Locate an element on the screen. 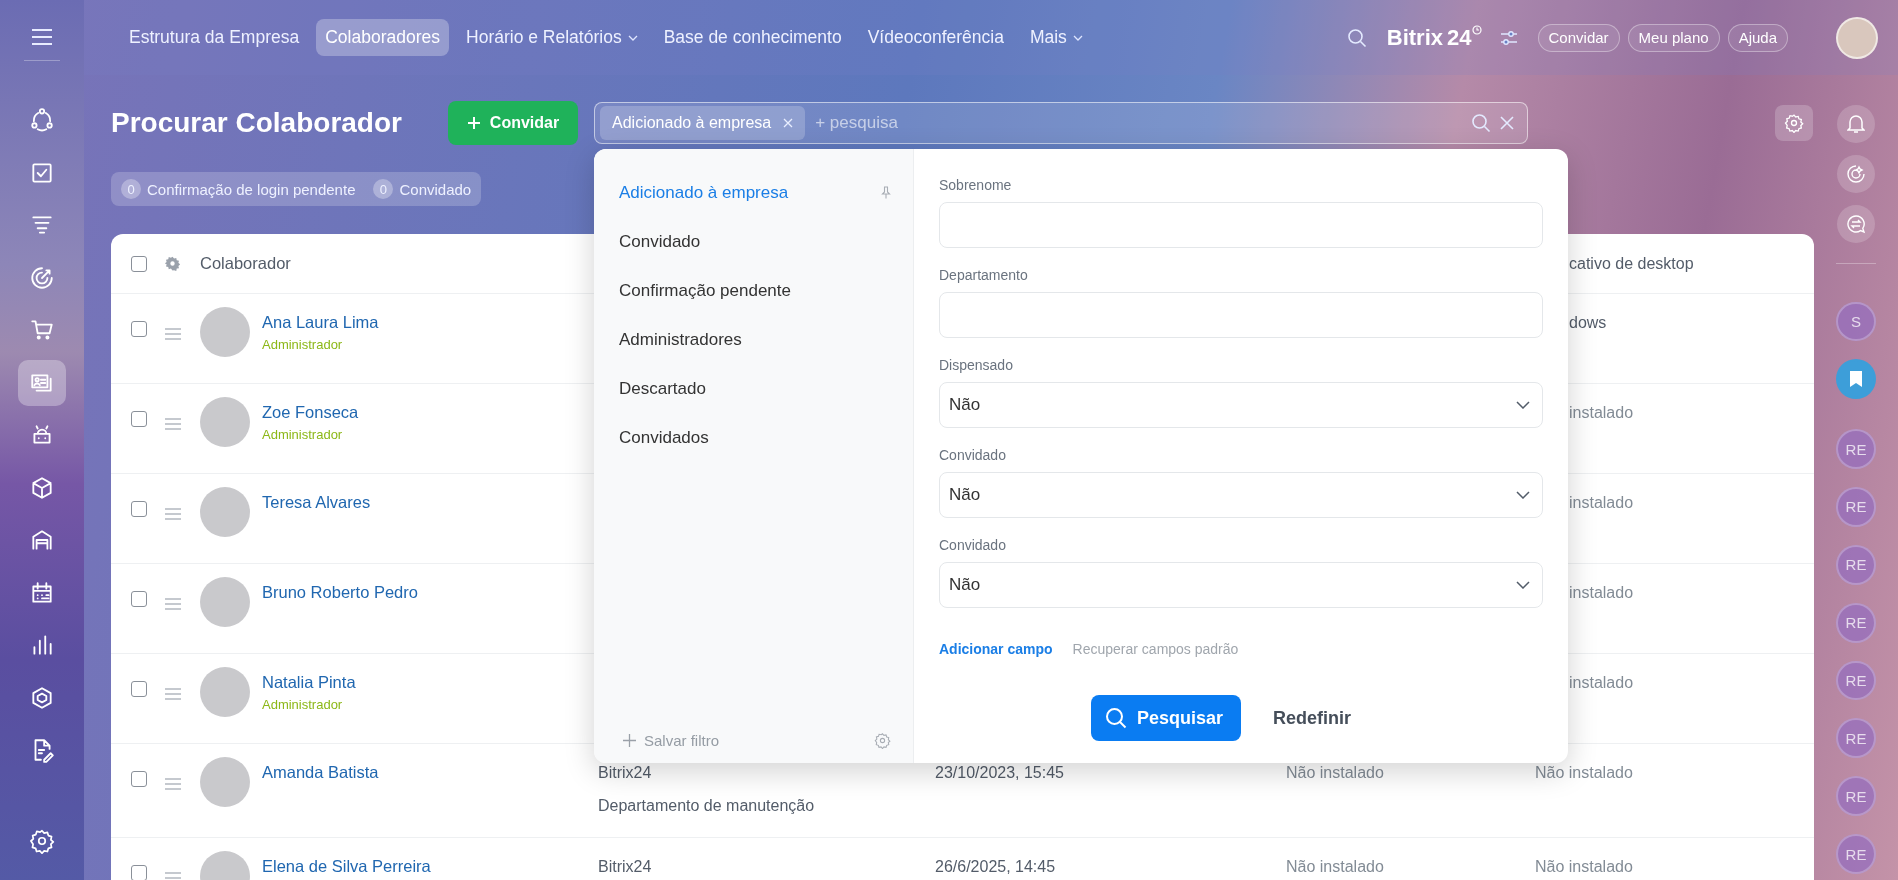 This screenshot has width=1898, height=880. search-field: Adicionado à empresa + pesquisa is located at coordinates (1061, 123).